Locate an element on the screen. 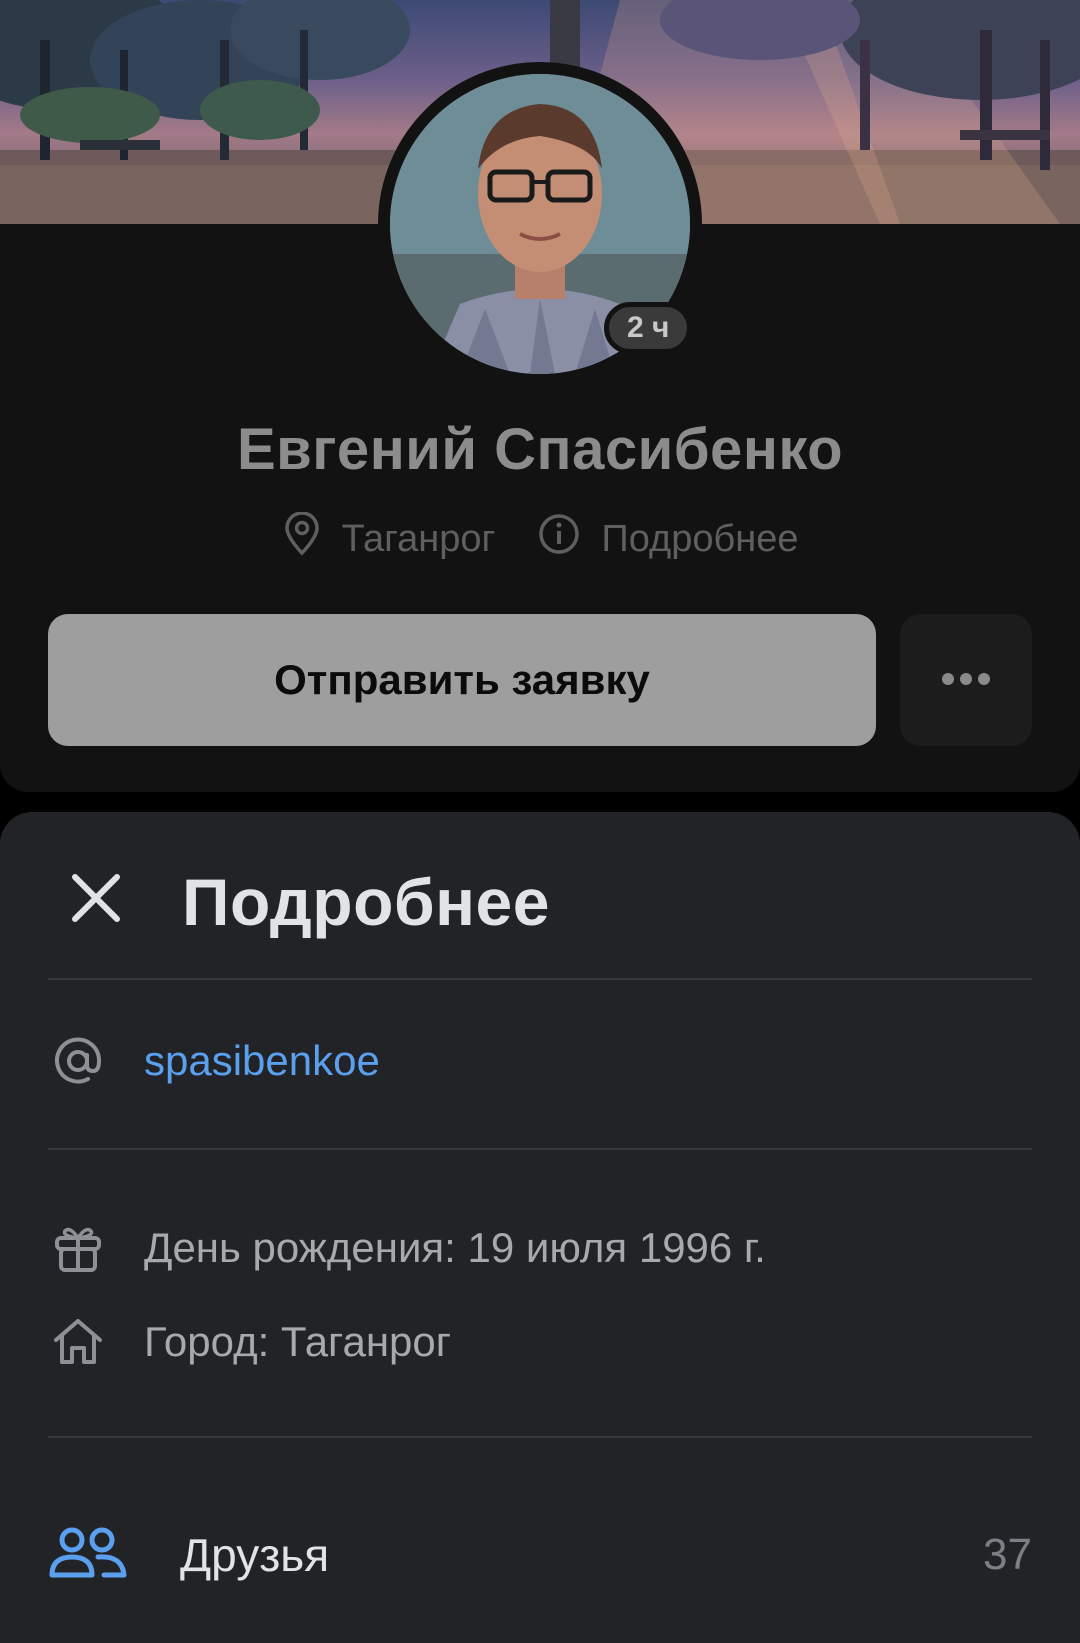 The width and height of the screenshot is (1080, 1643). birthday-text: День рождения: 19 июля 1996 г. is located at coordinates (455, 1247).